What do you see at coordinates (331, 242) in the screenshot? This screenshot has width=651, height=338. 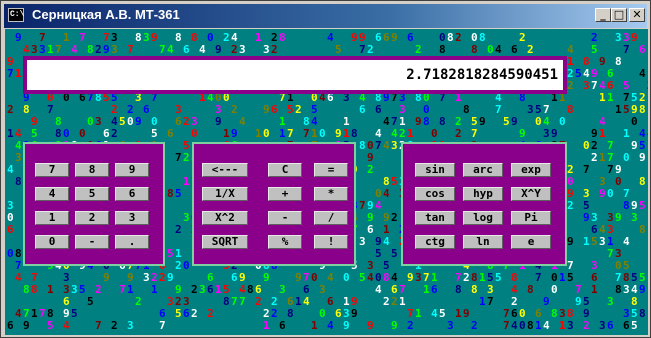 I see `op-key-factorial: !` at bounding box center [331, 242].